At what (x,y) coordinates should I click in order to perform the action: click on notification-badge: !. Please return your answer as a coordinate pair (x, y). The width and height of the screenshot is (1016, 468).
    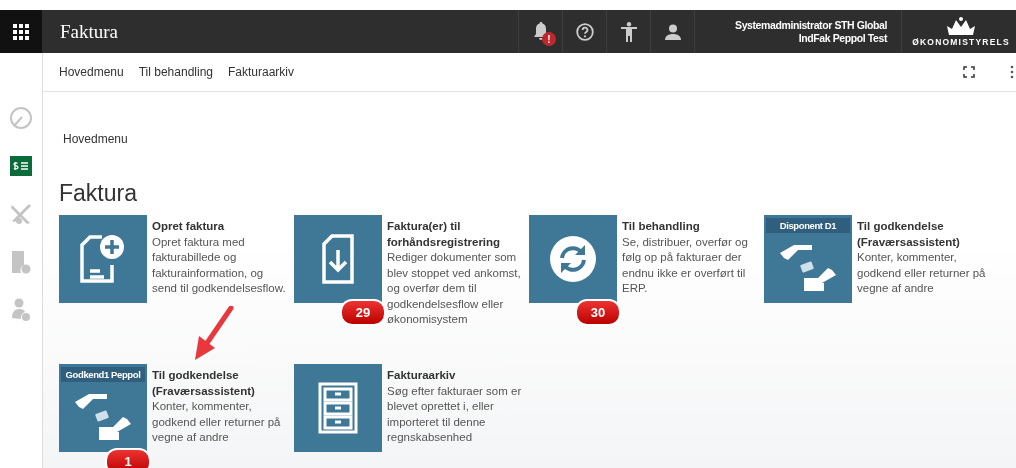
    Looking at the image, I should click on (549, 39).